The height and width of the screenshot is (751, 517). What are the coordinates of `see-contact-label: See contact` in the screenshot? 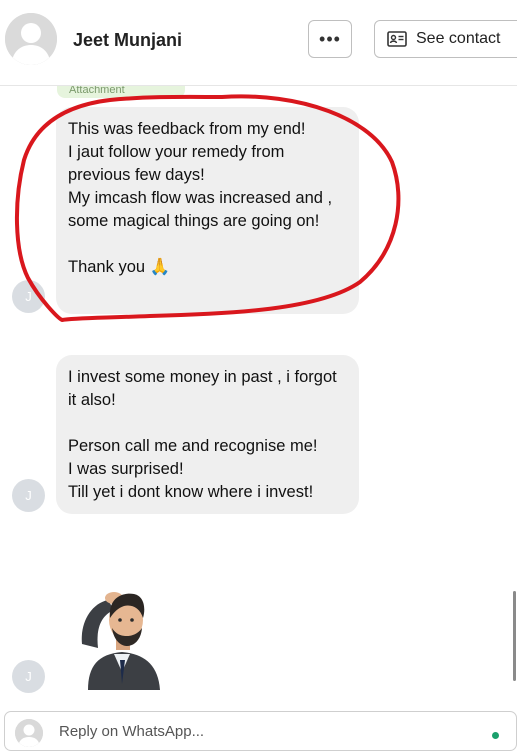 It's located at (458, 38).